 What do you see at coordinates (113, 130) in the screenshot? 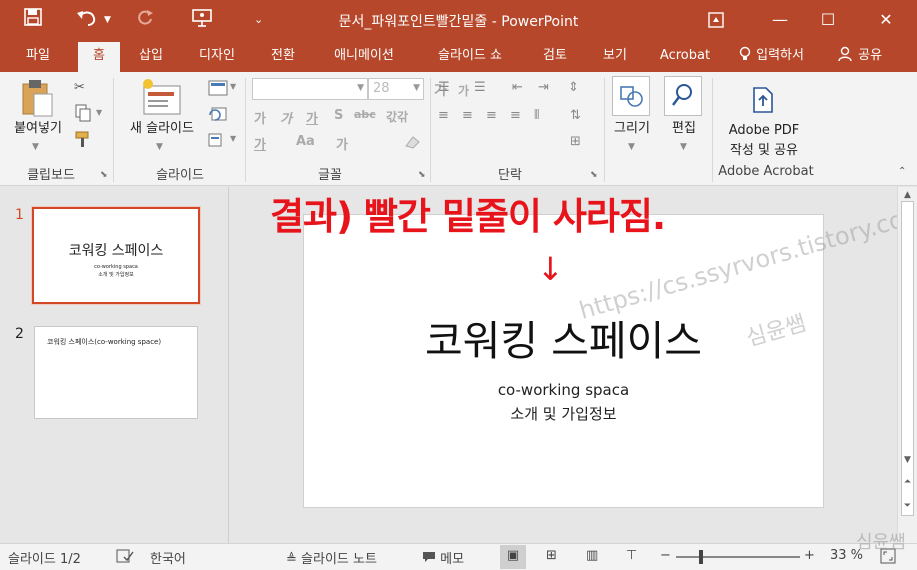
I see `group-divider` at bounding box center [113, 130].